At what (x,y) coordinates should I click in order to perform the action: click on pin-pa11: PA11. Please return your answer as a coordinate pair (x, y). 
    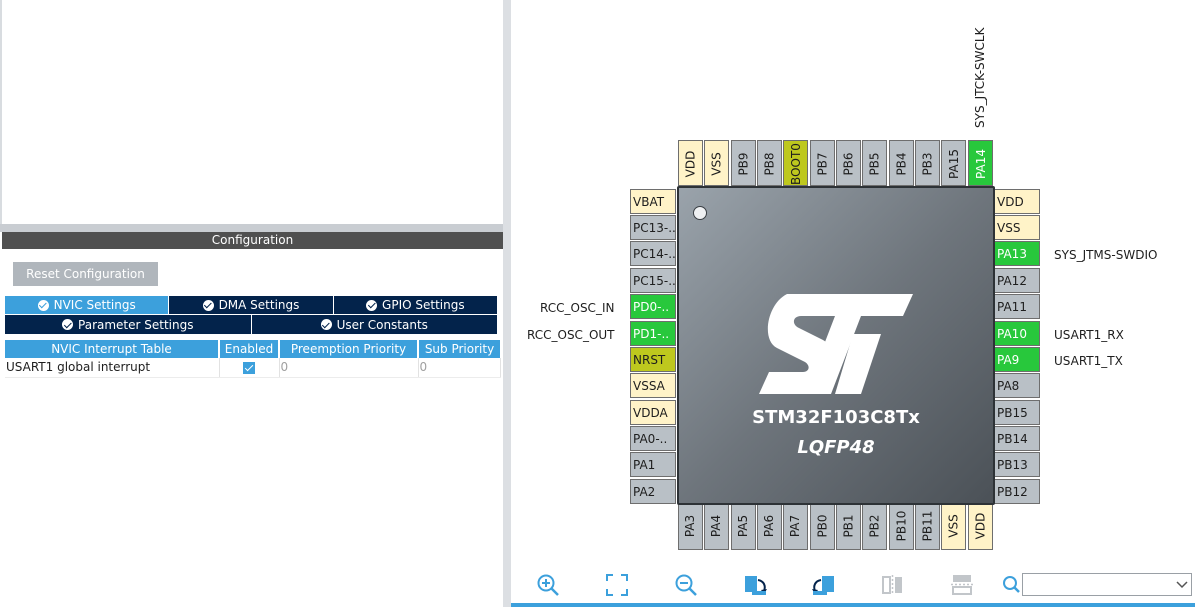
    Looking at the image, I should click on (1017, 306).